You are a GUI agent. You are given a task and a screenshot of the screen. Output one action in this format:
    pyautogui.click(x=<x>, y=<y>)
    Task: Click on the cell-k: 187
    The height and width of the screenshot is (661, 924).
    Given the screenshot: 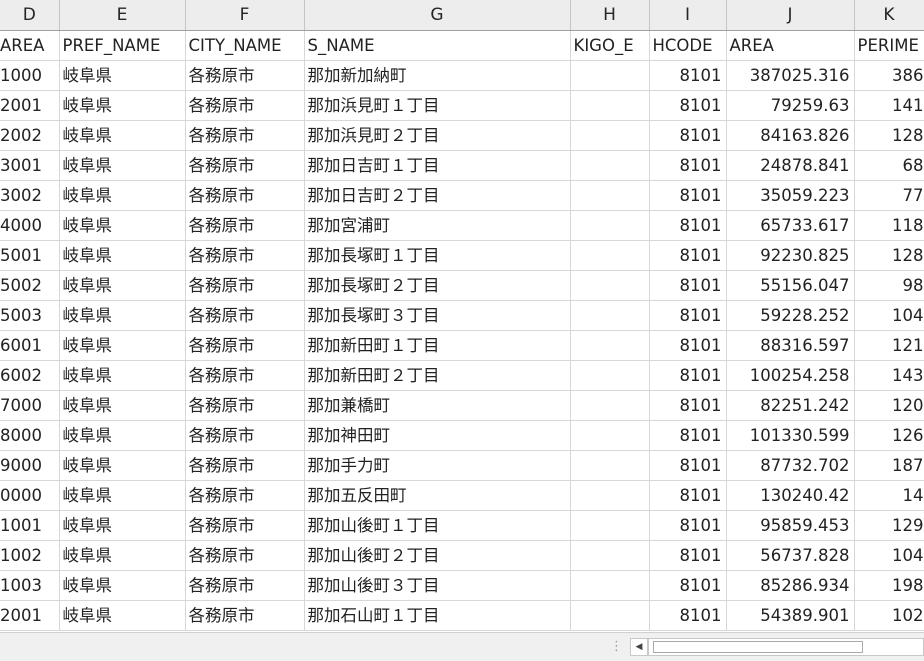 What is the action you would take?
    pyautogui.click(x=889, y=465)
    